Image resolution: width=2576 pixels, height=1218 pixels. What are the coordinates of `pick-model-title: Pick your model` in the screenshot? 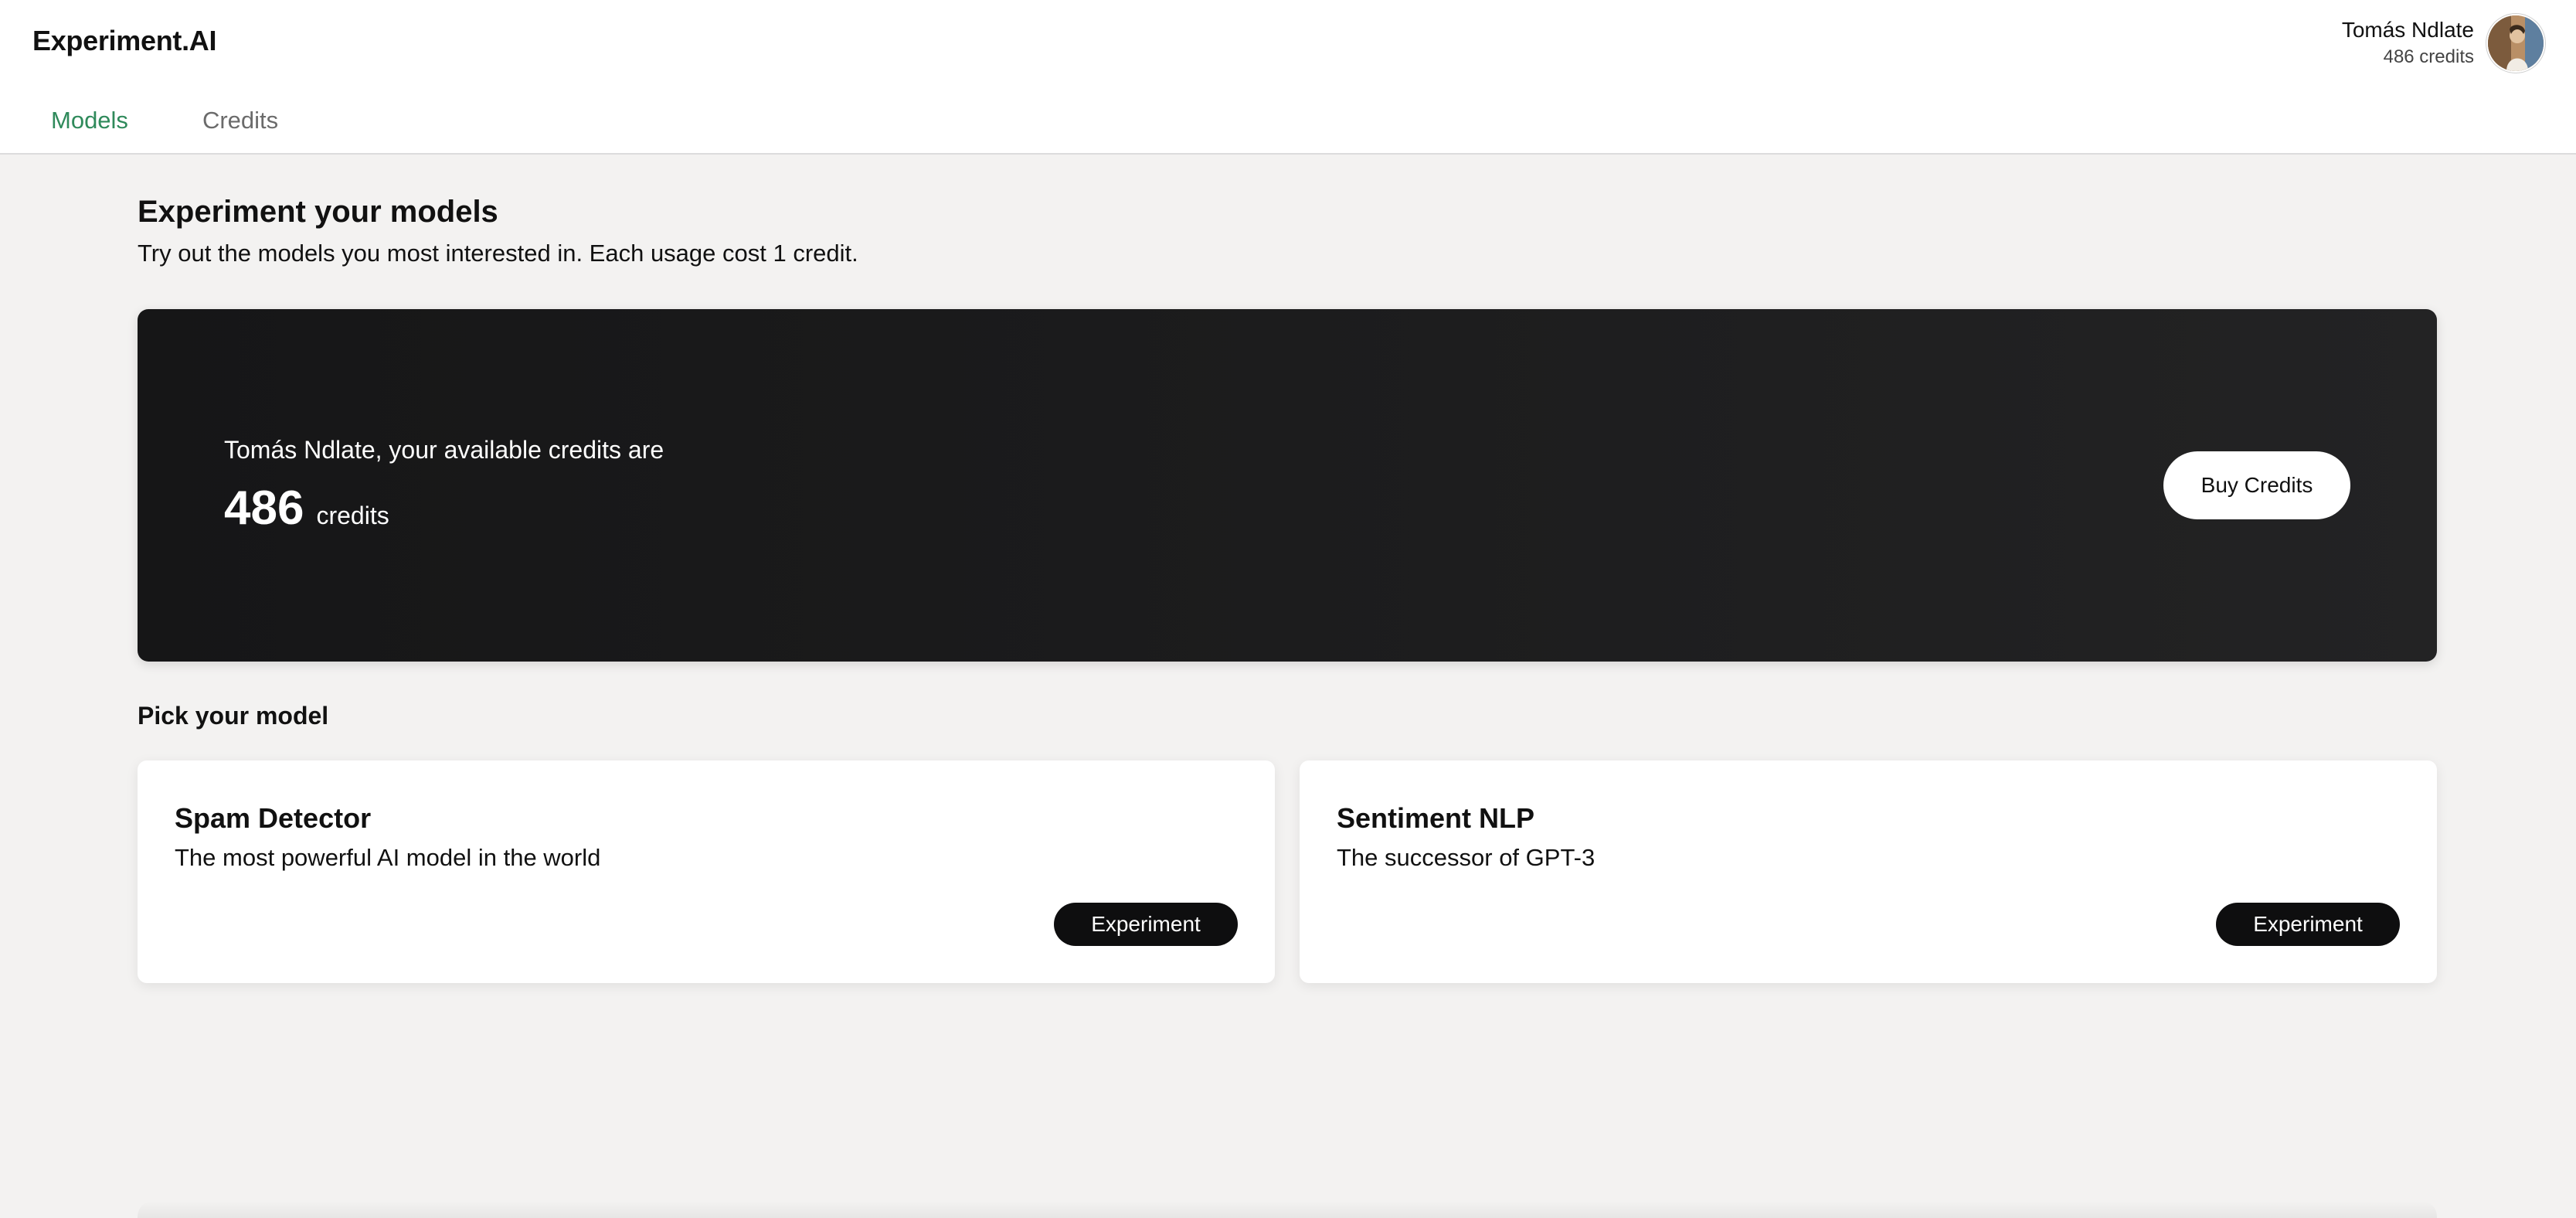 It's located at (233, 716).